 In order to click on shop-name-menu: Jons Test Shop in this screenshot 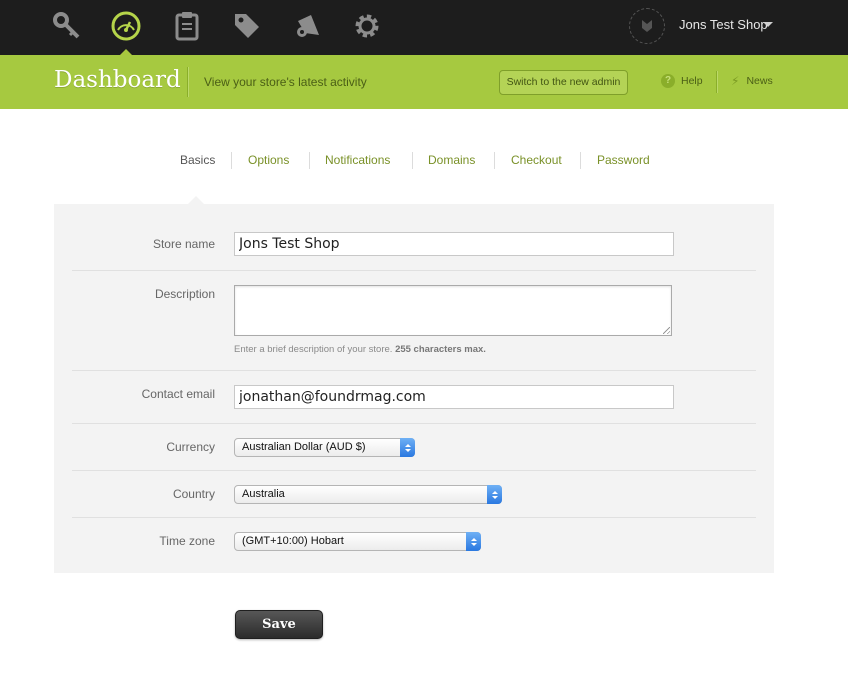, I will do `click(723, 24)`.